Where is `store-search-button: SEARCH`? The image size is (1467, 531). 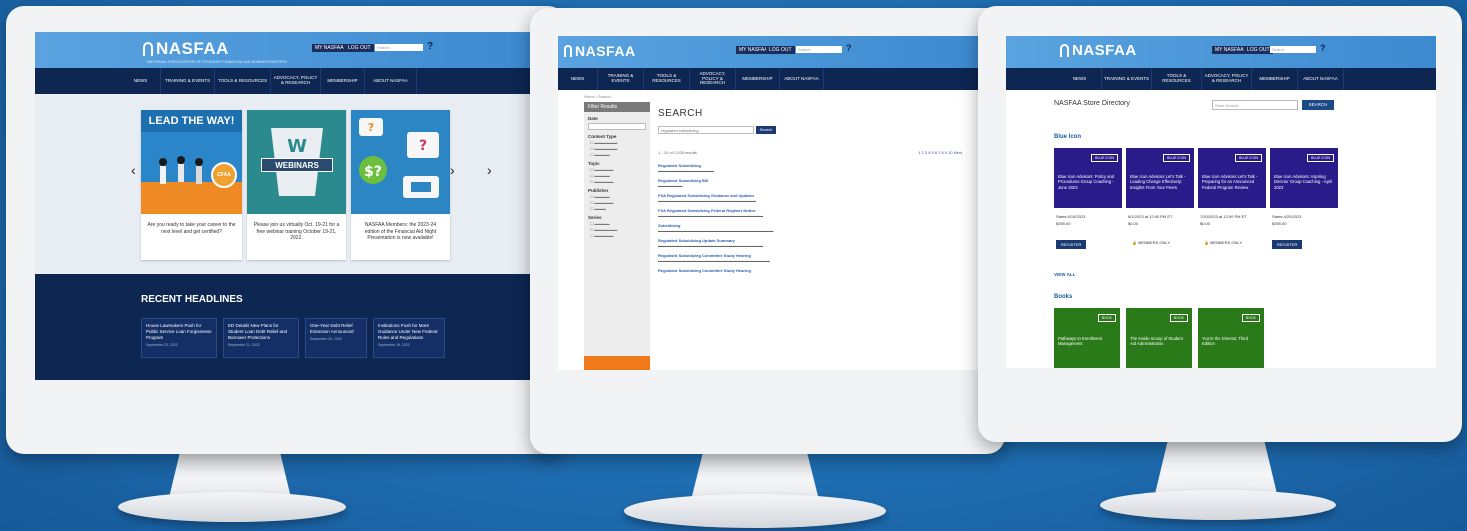 store-search-button: SEARCH is located at coordinates (1318, 105).